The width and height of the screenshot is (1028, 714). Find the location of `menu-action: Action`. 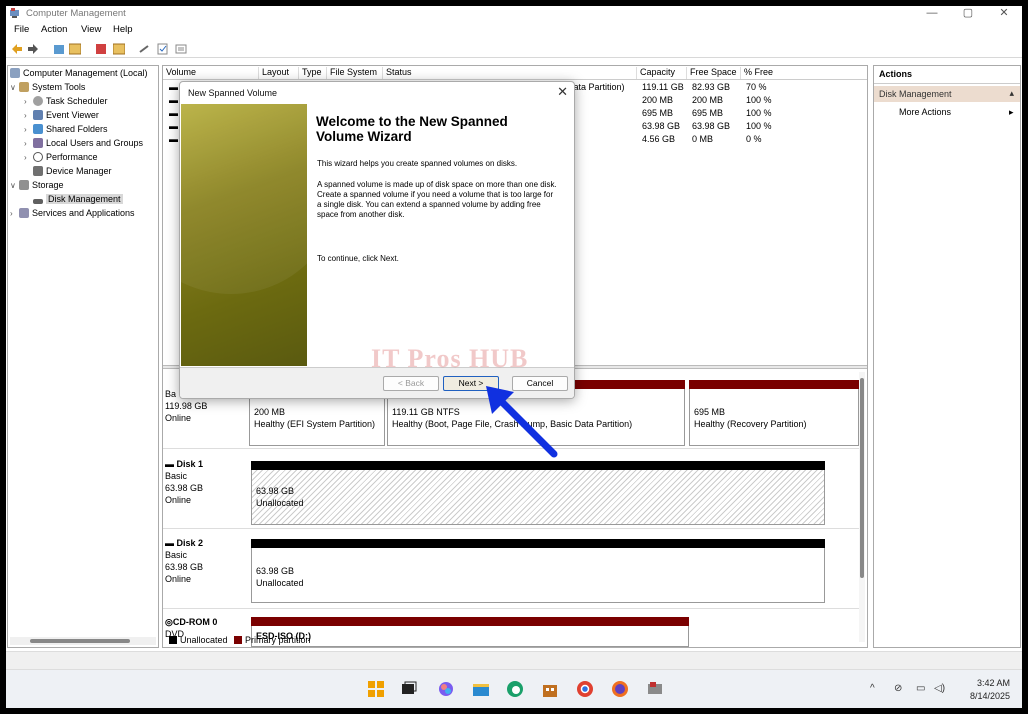

menu-action: Action is located at coordinates (54, 29).